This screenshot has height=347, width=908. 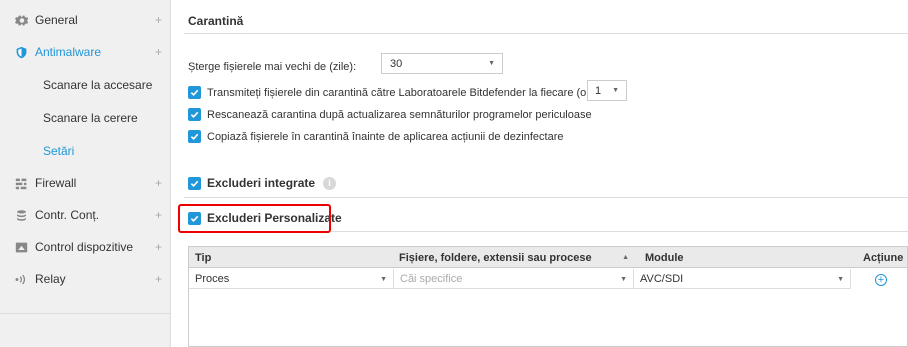 What do you see at coordinates (85, 84) in the screenshot?
I see `sidebar-subitem-on-access: Scanare la accesare` at bounding box center [85, 84].